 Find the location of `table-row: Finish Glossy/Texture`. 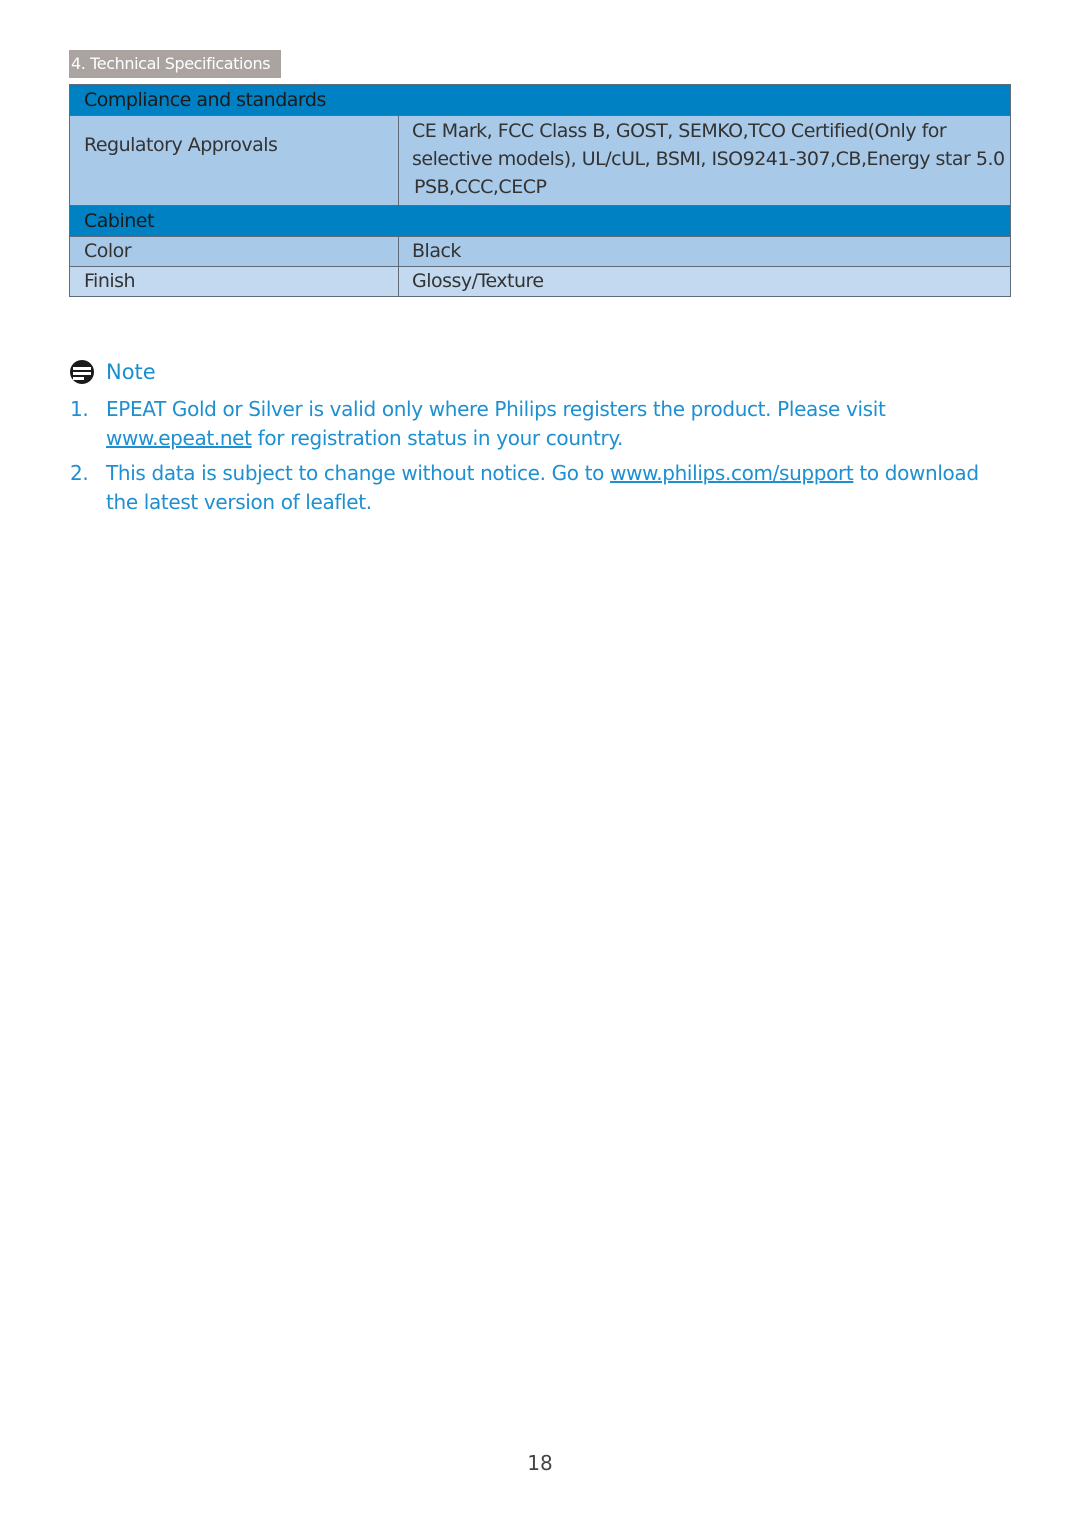

table-row: Finish Glossy/Texture is located at coordinates (540, 281).